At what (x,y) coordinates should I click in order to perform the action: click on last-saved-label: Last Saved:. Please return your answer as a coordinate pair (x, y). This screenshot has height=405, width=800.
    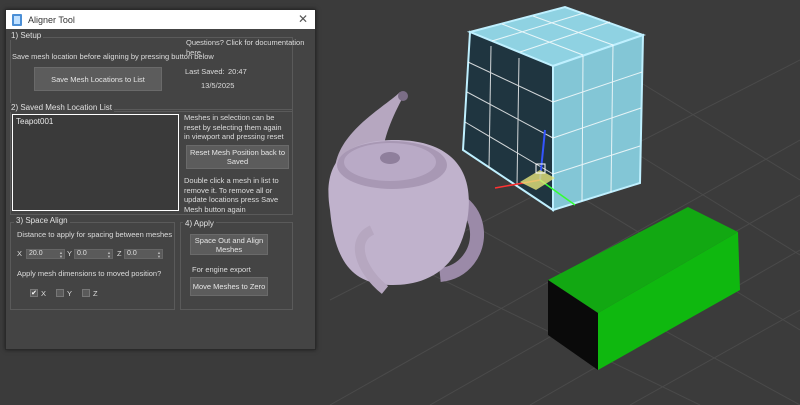
    Looking at the image, I should click on (205, 71).